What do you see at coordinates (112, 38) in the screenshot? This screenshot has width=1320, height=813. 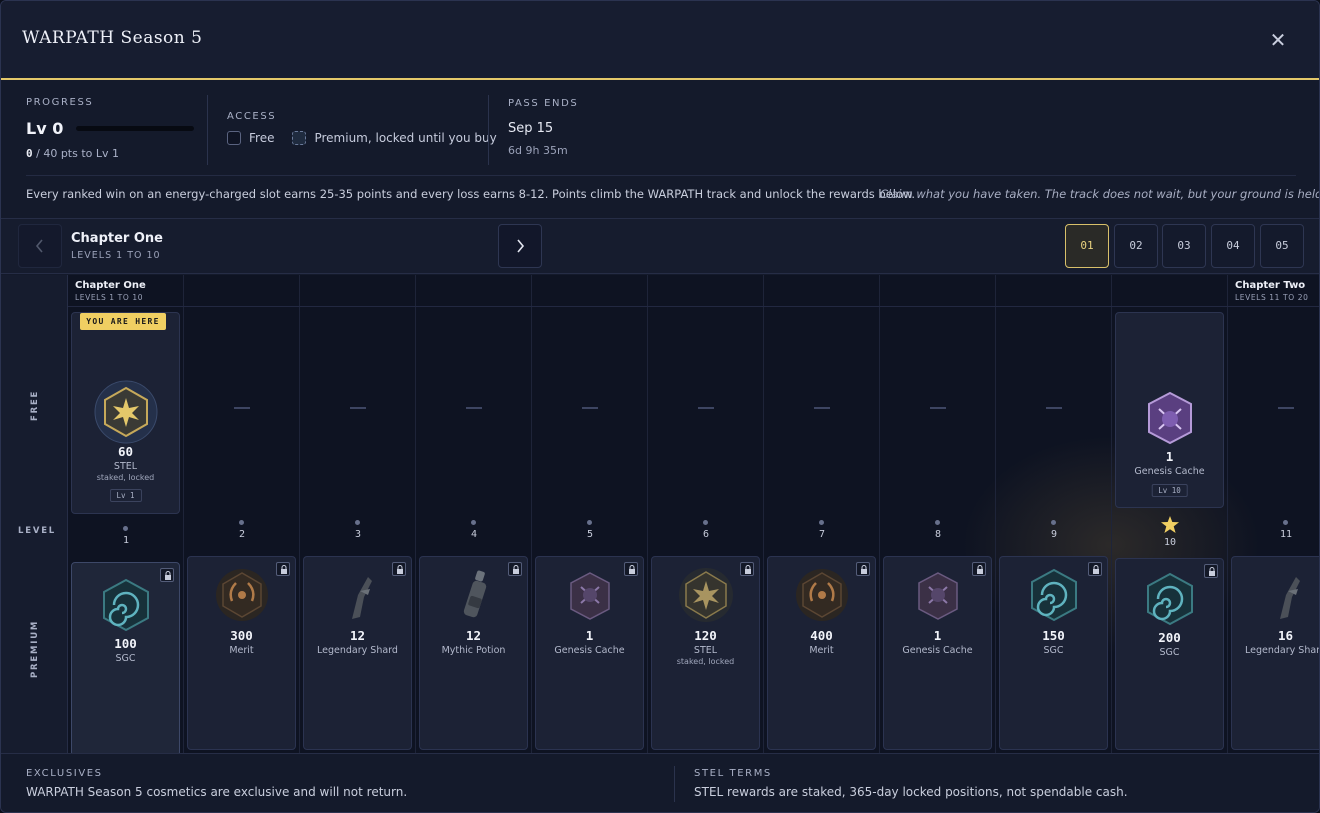 I see `modal-title: WARPATH Season 5` at bounding box center [112, 38].